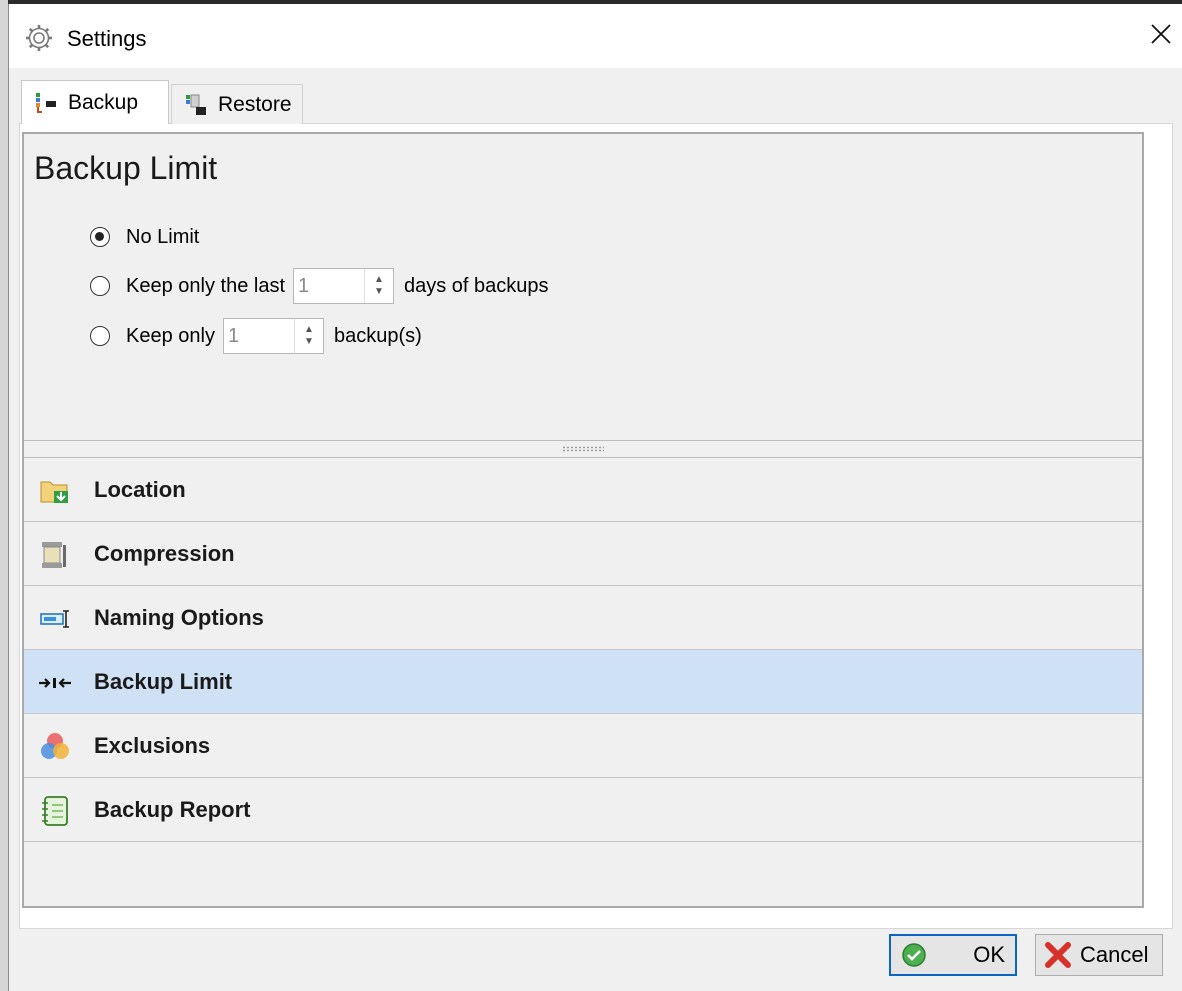 This screenshot has width=1182, height=991. I want to click on folder-arrow-icon, so click(55, 491).